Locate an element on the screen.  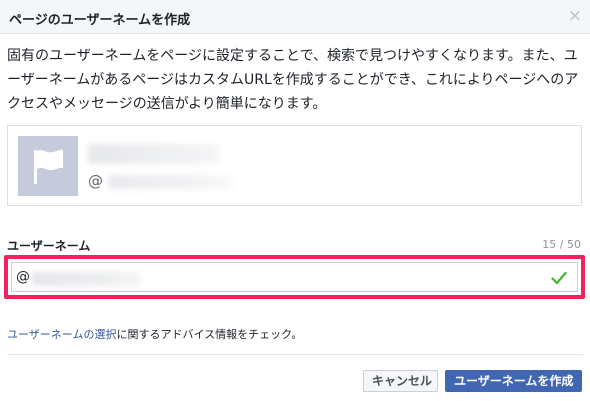
help-text: に関するアドバイス情報をチェック。 is located at coordinates (209, 334).